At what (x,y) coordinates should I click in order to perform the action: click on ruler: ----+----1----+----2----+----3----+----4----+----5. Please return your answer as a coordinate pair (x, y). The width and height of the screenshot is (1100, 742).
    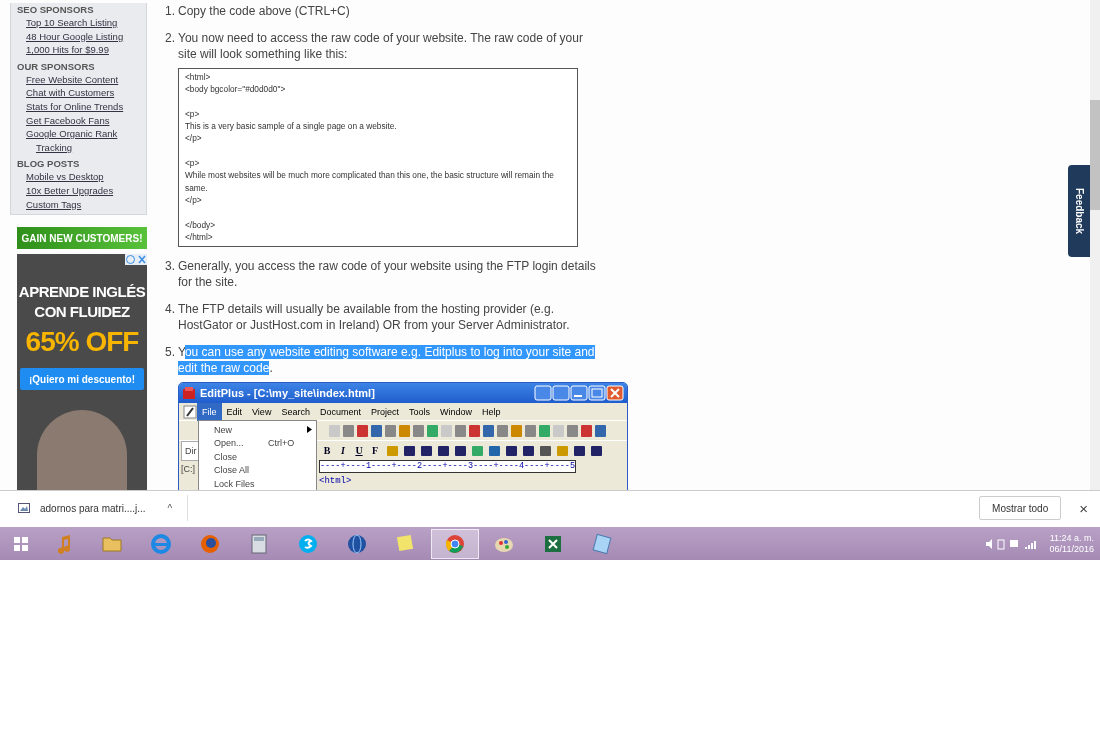
    Looking at the image, I should click on (448, 467).